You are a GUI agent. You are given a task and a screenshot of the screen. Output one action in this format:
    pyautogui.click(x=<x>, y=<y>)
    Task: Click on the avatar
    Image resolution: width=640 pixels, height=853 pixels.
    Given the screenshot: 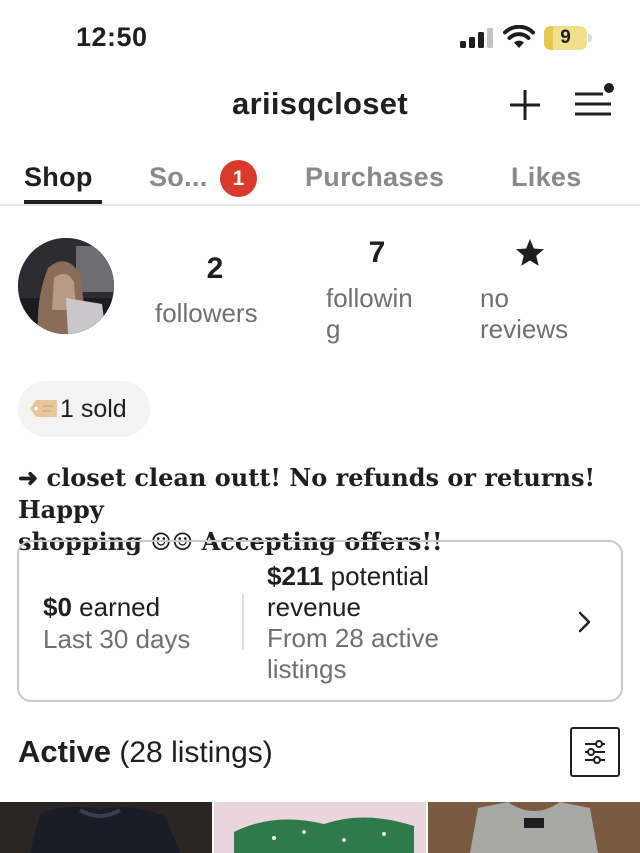 What is the action you would take?
    pyautogui.click(x=66, y=286)
    